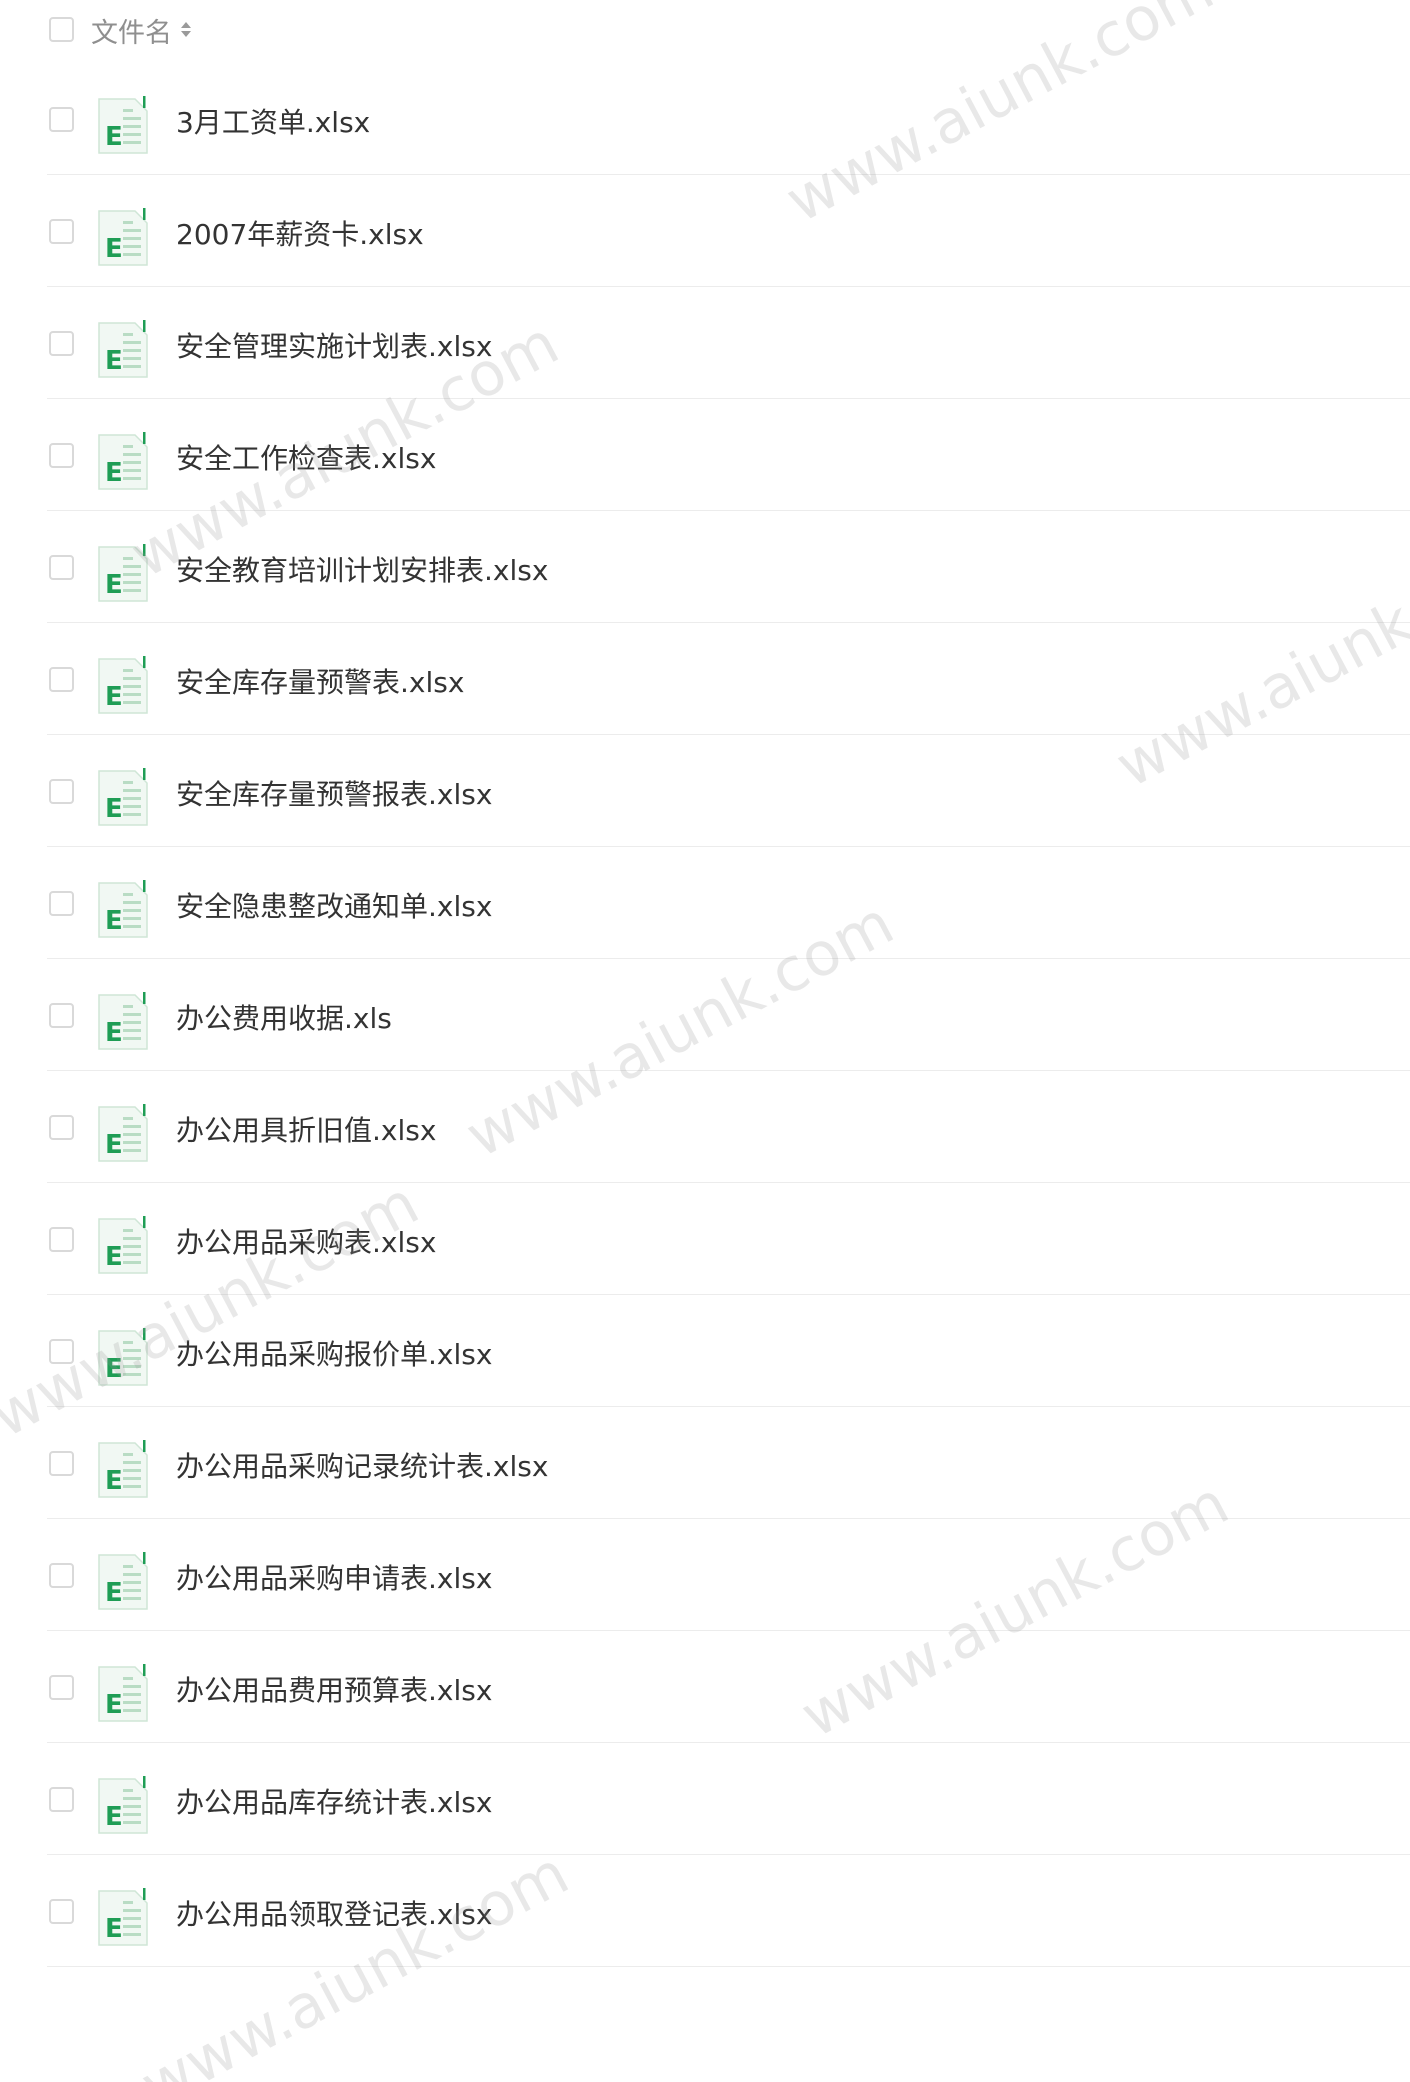 The width and height of the screenshot is (1410, 2082). What do you see at coordinates (705, 1015) in the screenshot?
I see `file-row: E 办公费用收据.xls` at bounding box center [705, 1015].